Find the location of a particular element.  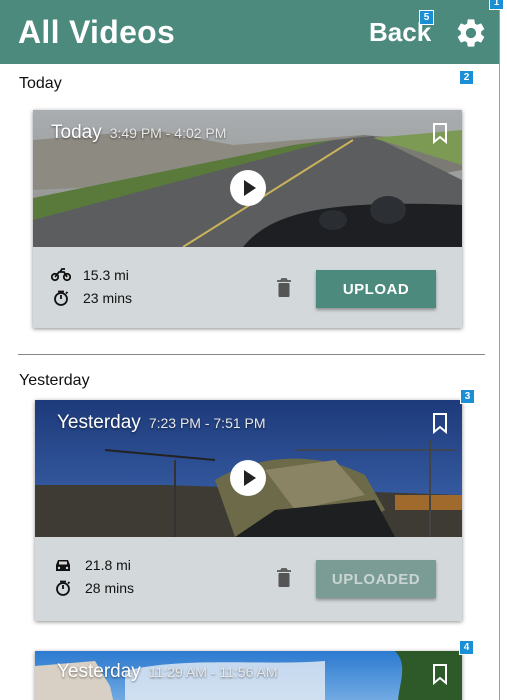

distance-value: 15.3 mi is located at coordinates (106, 275).